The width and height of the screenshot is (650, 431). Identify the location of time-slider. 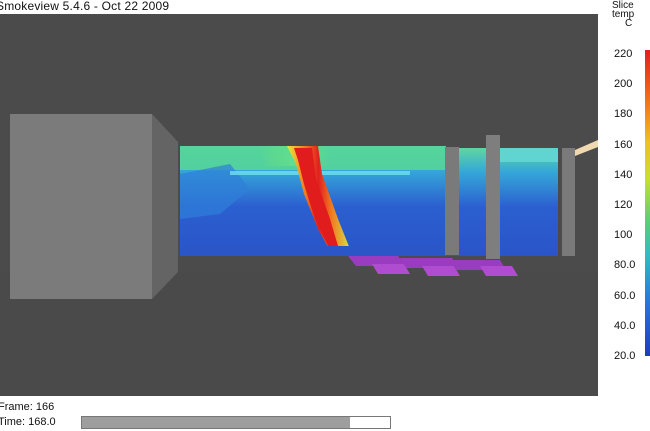
(236, 422).